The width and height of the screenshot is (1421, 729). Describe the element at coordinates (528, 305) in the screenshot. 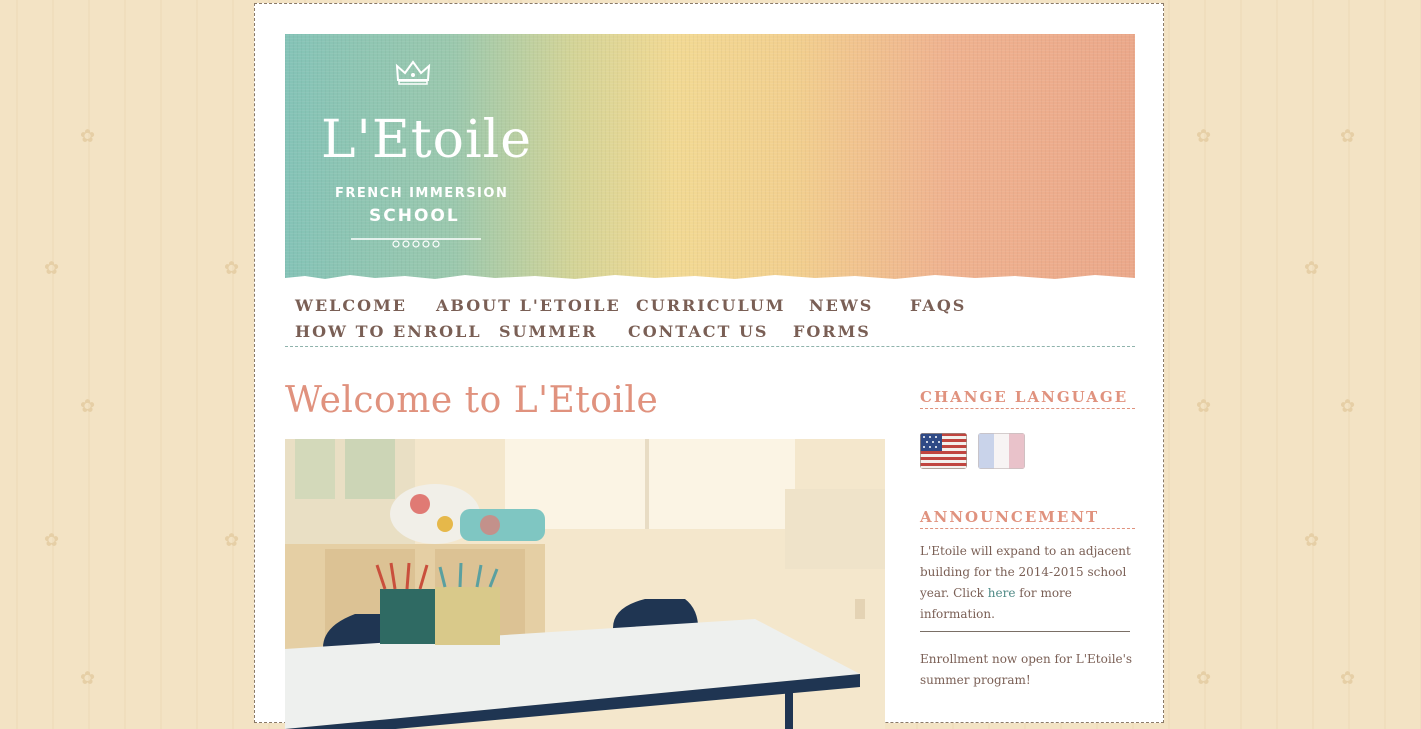

I see `nav-about: ABOUT L'ETOILE` at that location.